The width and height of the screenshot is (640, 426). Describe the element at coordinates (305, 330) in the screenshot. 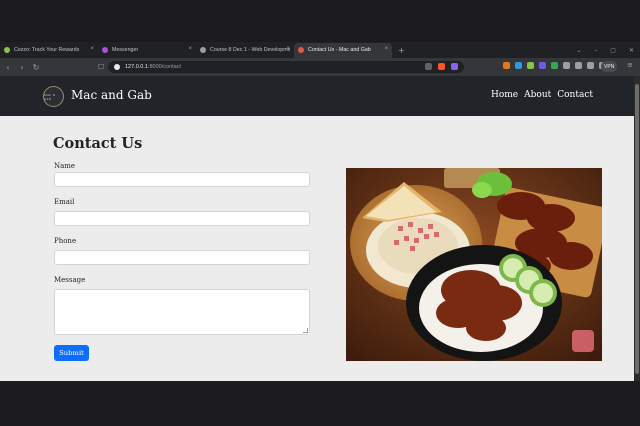

I see `resize-handle-icon` at that location.